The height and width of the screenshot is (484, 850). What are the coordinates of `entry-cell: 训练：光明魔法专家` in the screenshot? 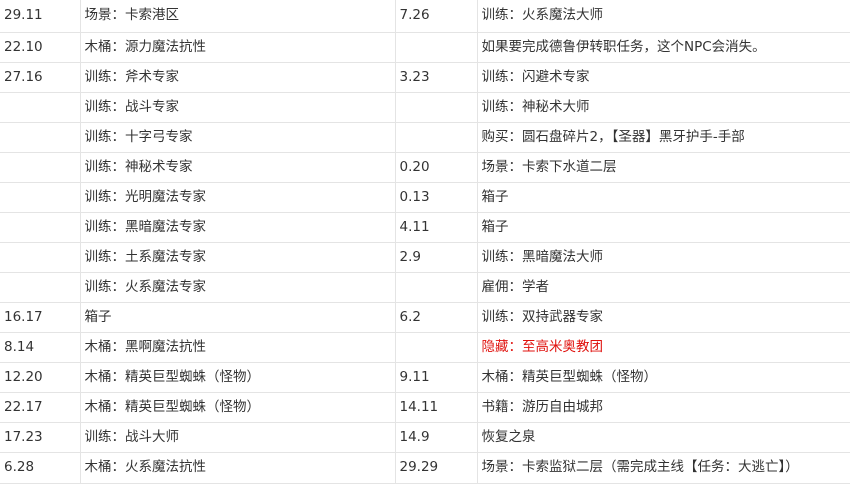 It's located at (238, 197).